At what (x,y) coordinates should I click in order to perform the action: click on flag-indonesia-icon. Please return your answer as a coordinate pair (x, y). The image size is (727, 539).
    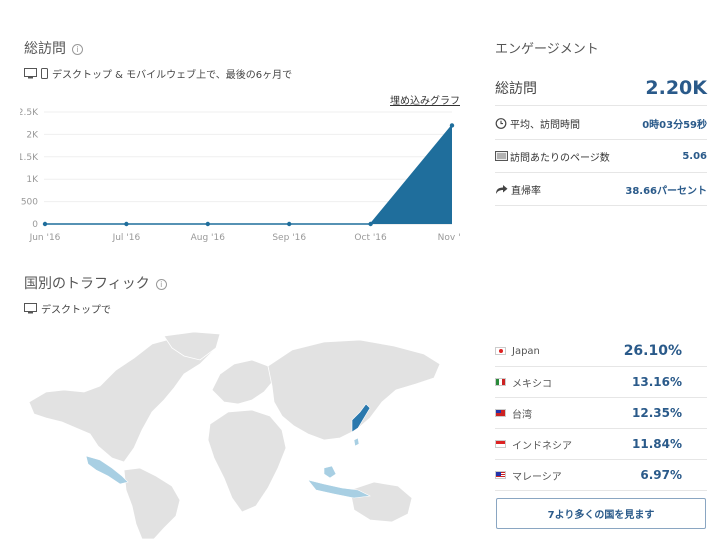
    Looking at the image, I should click on (500, 444).